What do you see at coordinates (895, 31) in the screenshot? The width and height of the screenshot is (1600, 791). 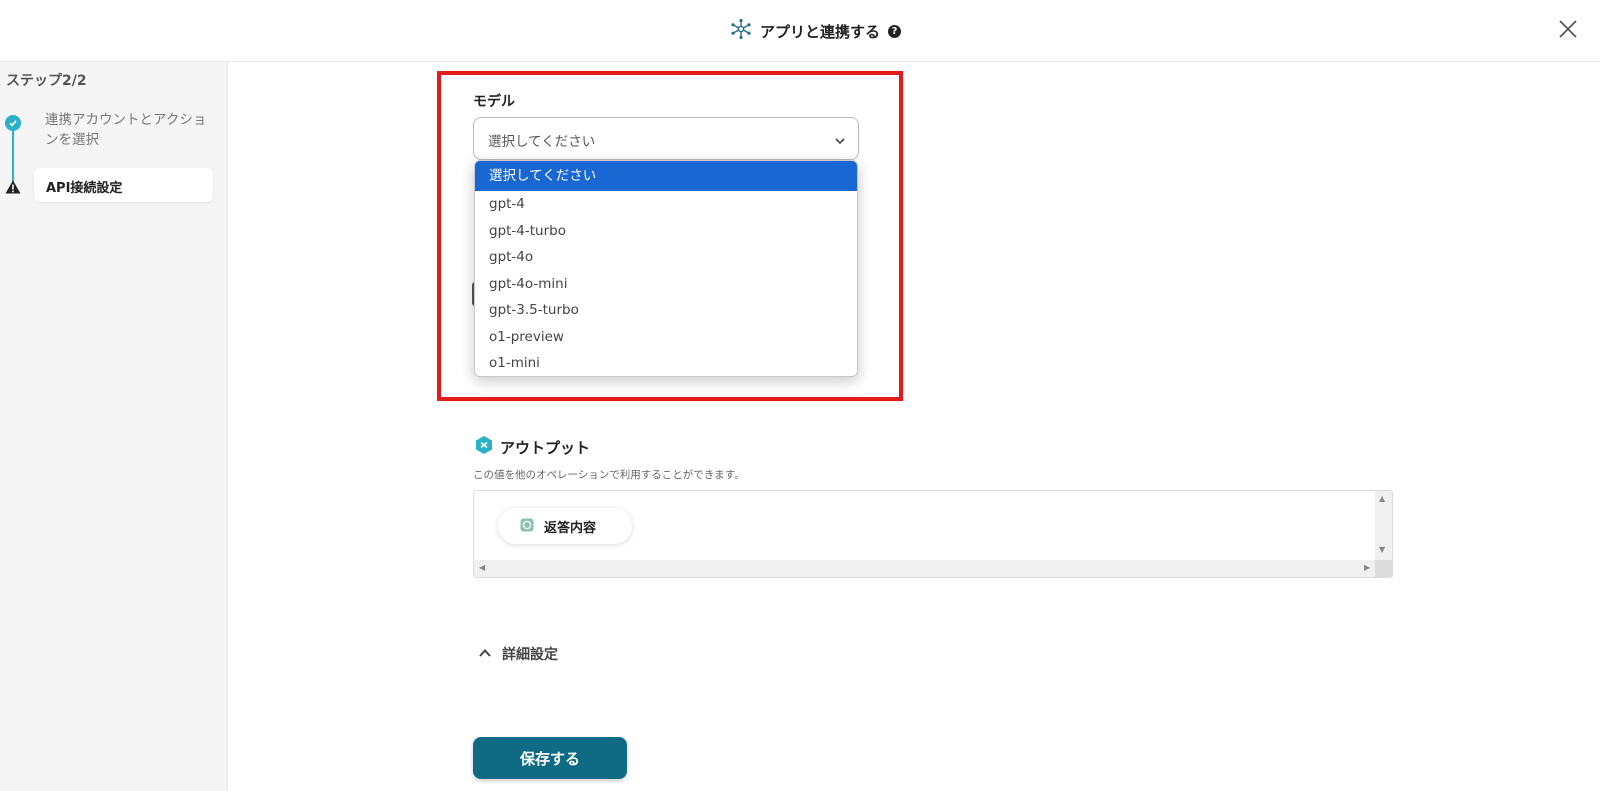 I see `help-icon: ?` at bounding box center [895, 31].